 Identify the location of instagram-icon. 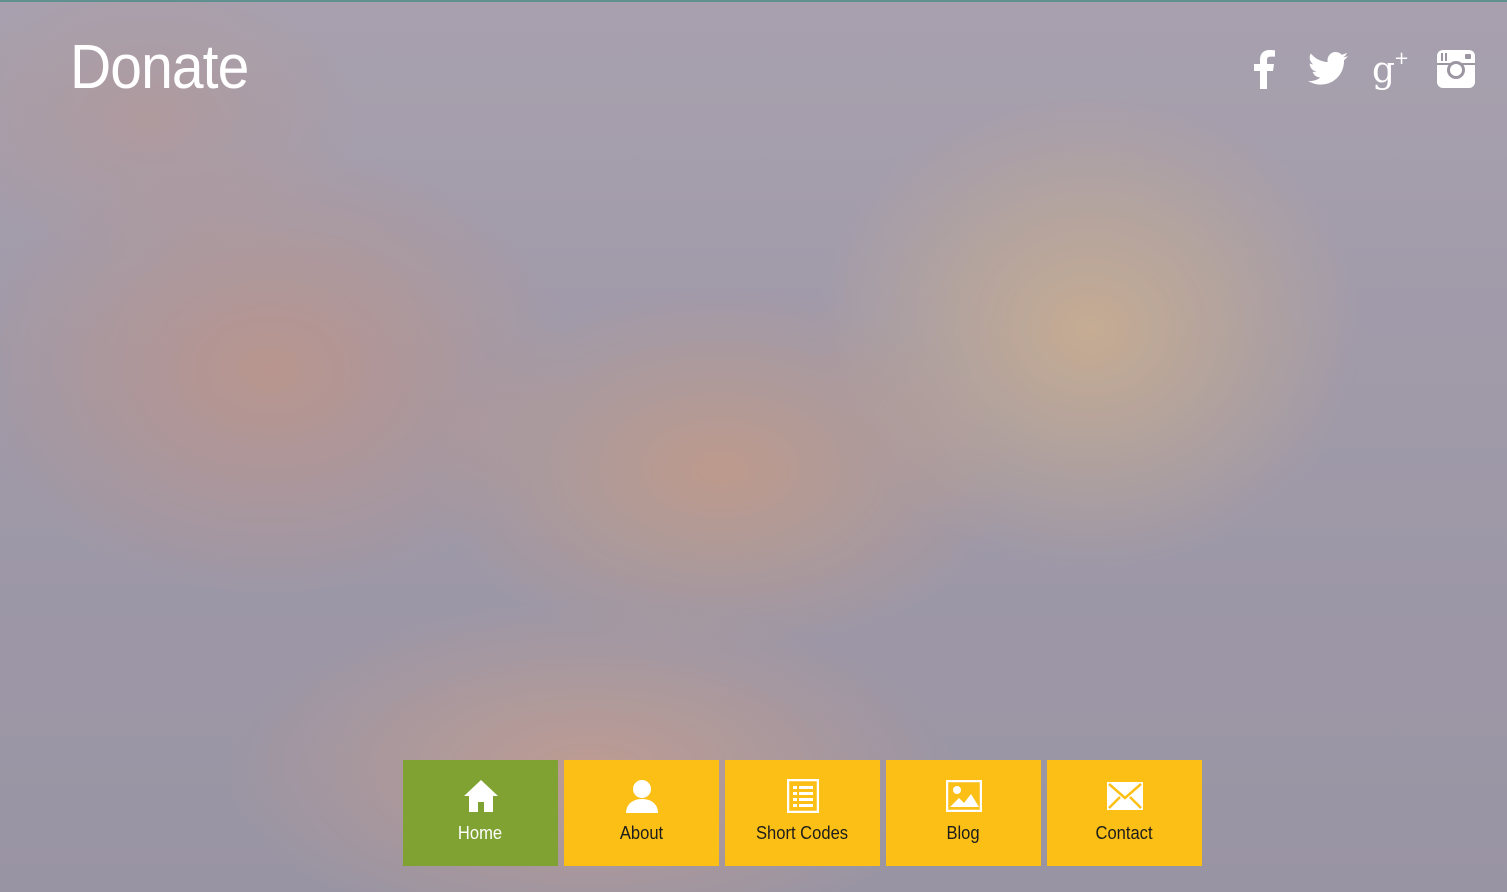
(1456, 69).